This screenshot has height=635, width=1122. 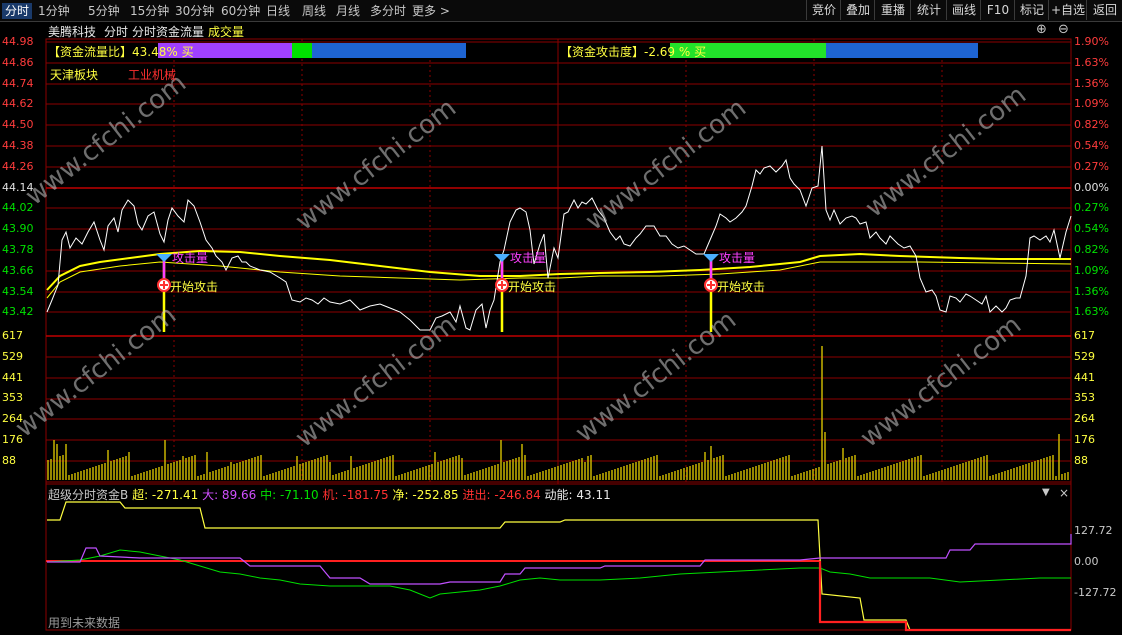 I want to click on price-tick-right: 0.00%, so click(x=1091, y=187).